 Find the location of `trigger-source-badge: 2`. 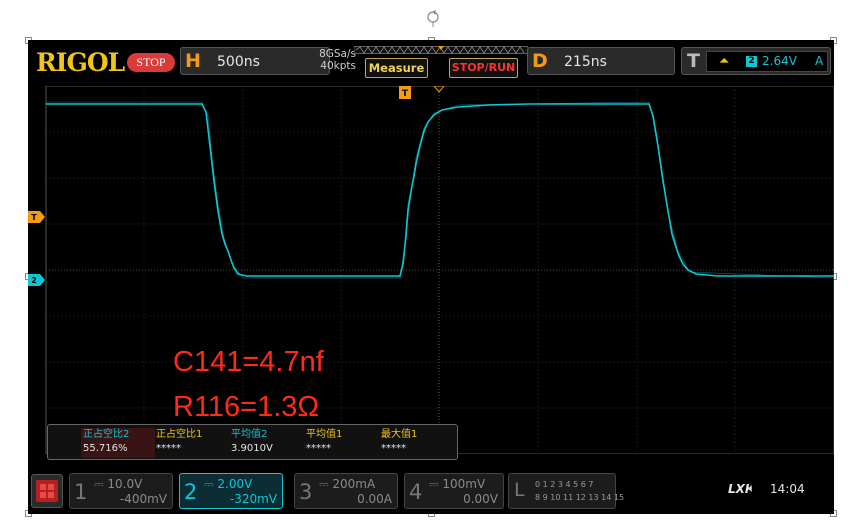

trigger-source-badge: 2 is located at coordinates (751, 61).